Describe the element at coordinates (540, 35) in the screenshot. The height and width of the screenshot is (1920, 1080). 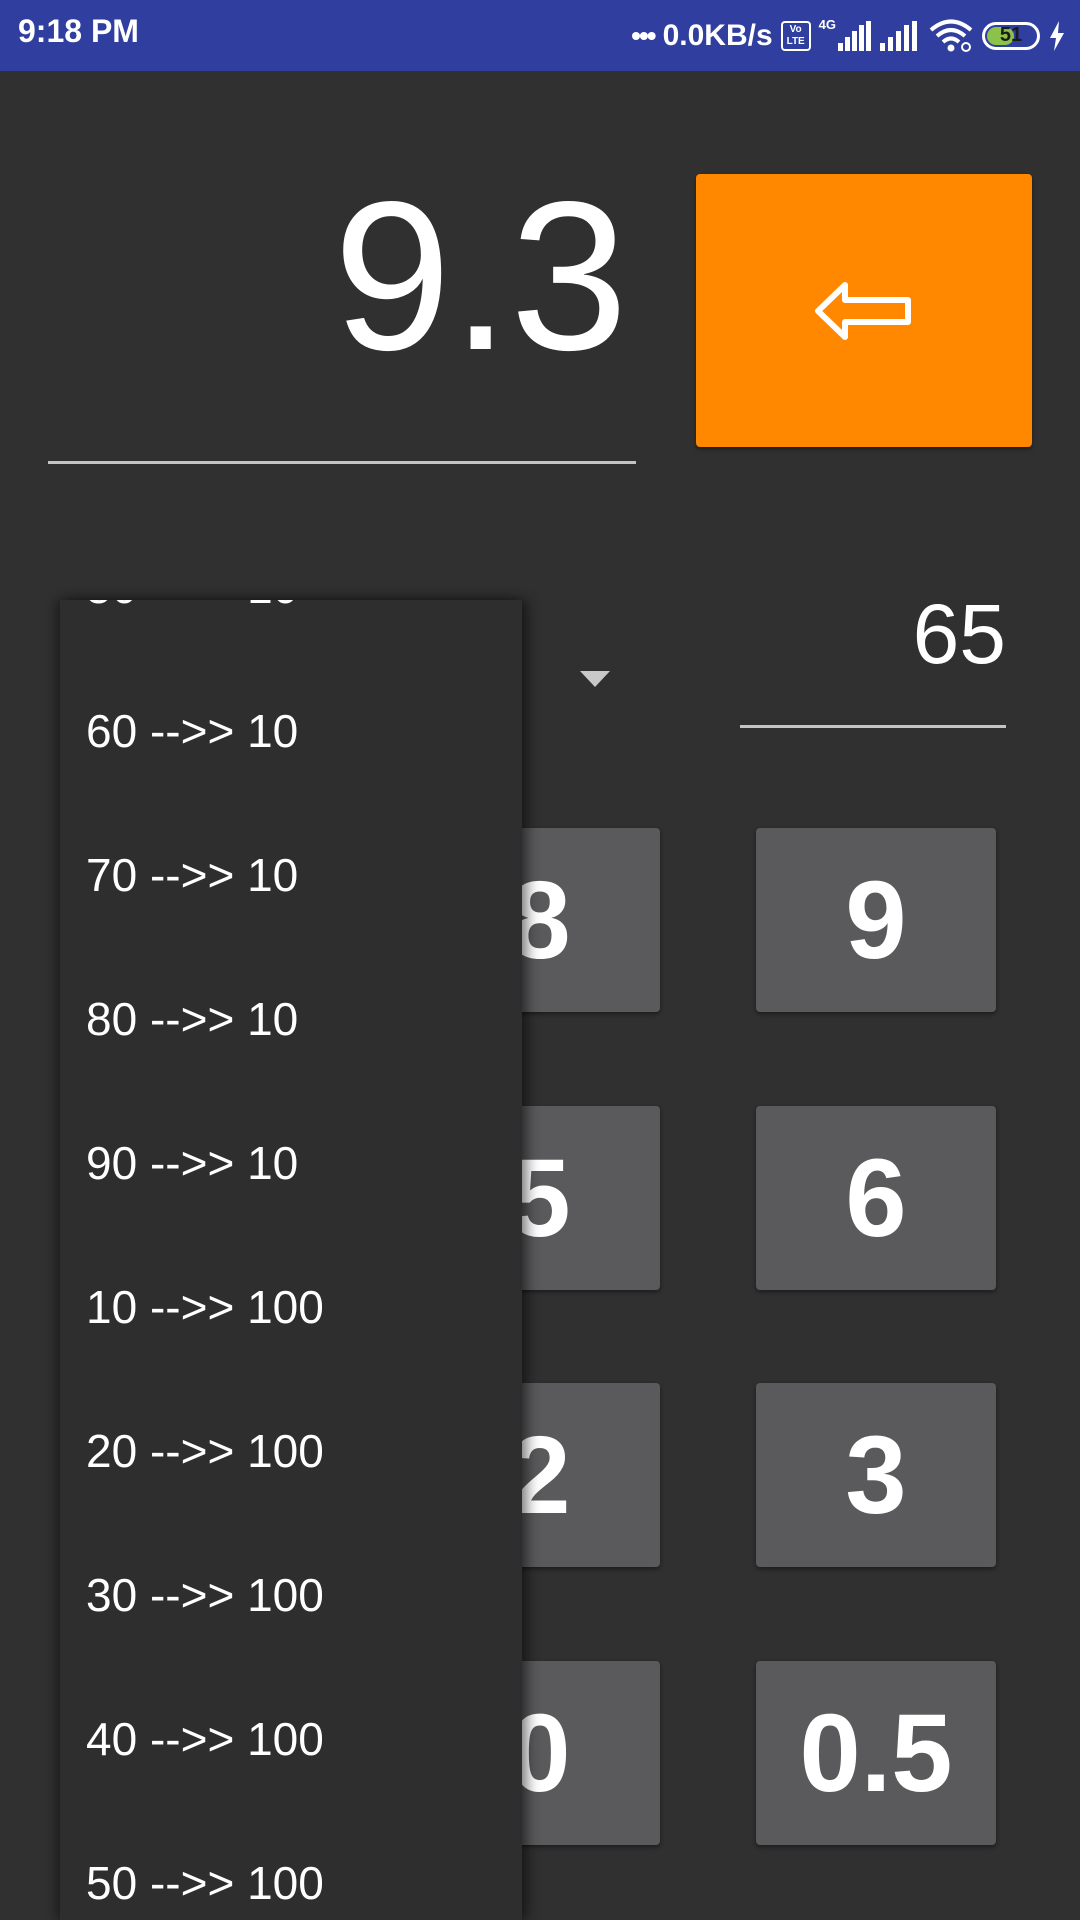
I see `status-bar: 9:18 PM ••• 0.0KB/s Vo LTE 4G 51` at that location.